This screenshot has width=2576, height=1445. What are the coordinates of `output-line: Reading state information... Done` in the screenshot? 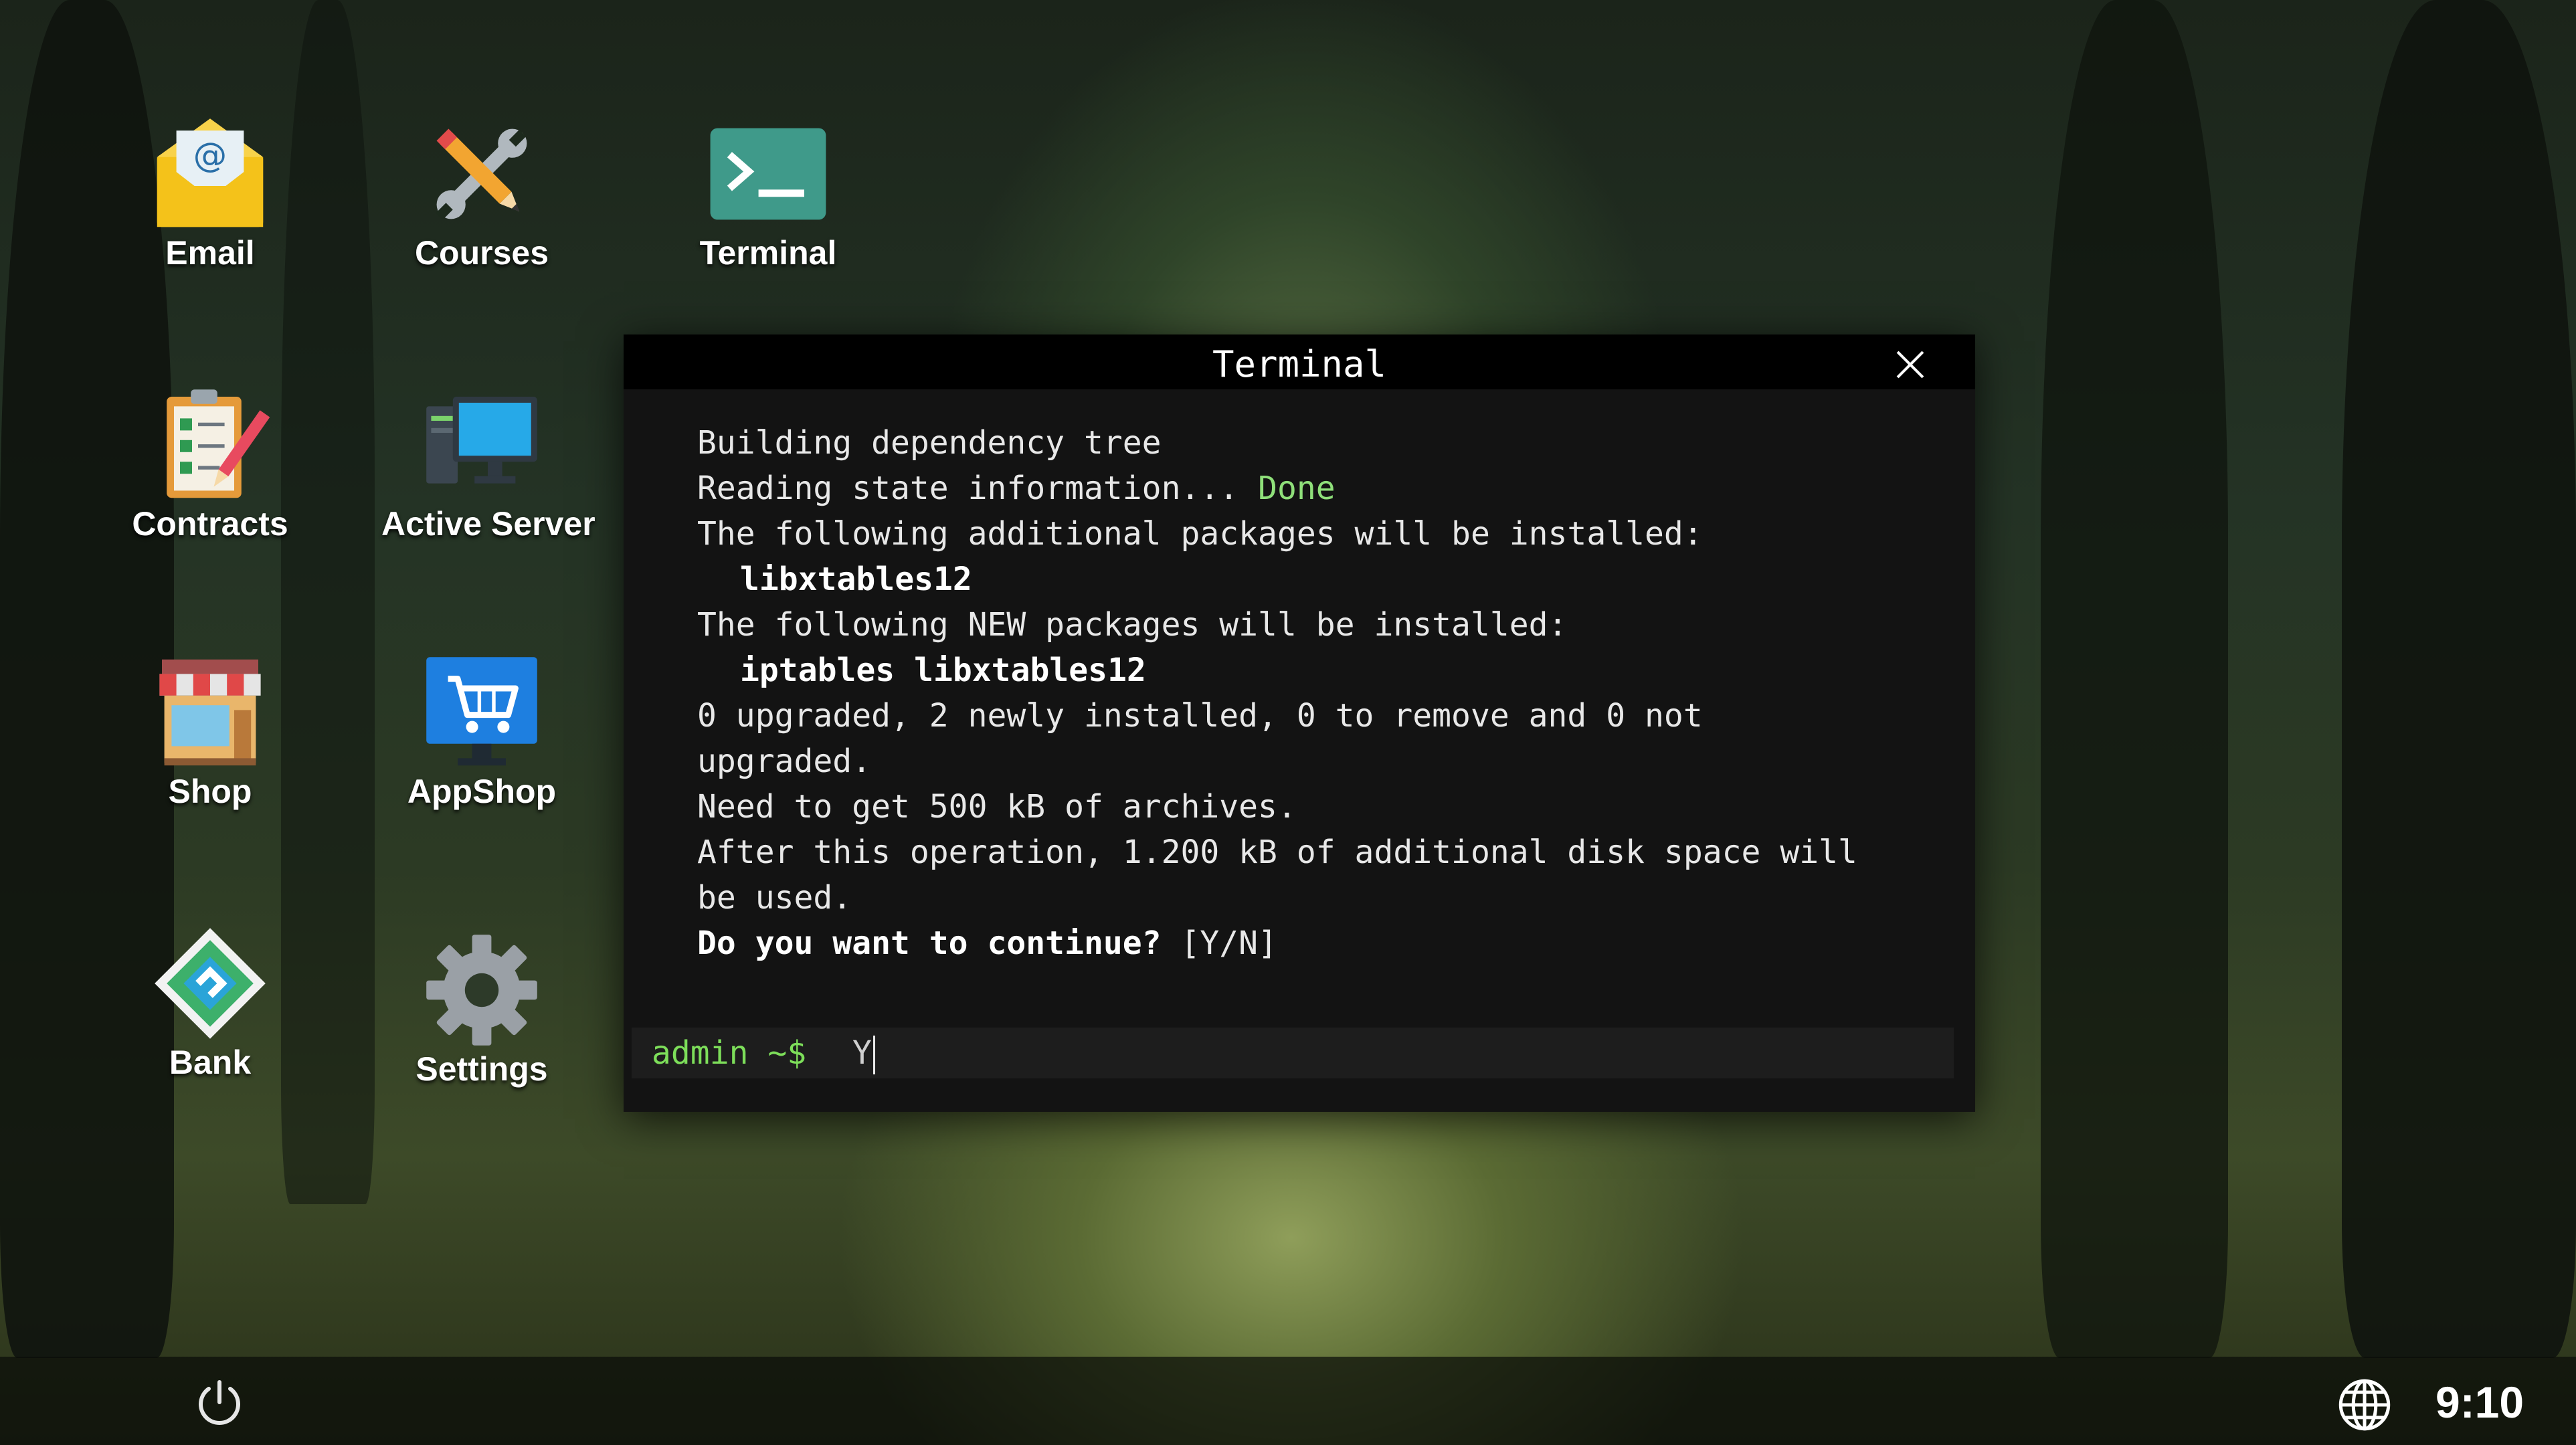 It's located at (1326, 488).